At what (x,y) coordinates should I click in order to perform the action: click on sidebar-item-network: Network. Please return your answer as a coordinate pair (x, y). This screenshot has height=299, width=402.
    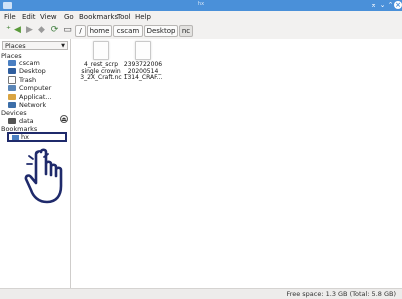
    Looking at the image, I should click on (27, 105).